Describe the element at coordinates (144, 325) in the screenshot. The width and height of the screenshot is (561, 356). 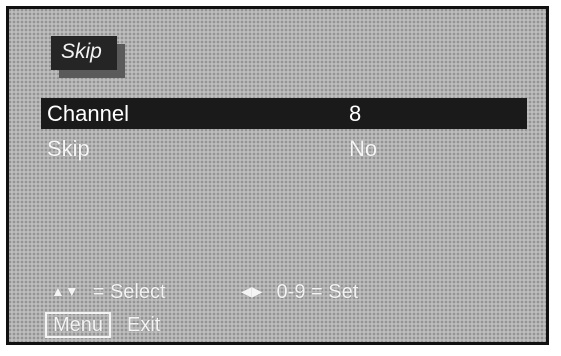
I see `exit-hint-text: Exit` at that location.